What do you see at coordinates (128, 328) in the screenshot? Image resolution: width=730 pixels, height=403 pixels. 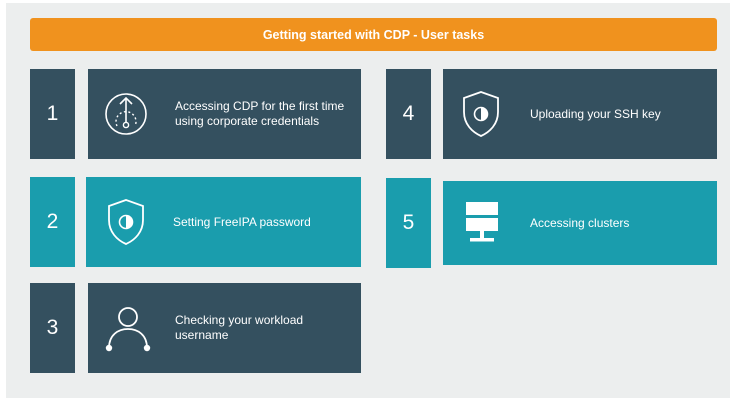 I see `user-icon` at bounding box center [128, 328].